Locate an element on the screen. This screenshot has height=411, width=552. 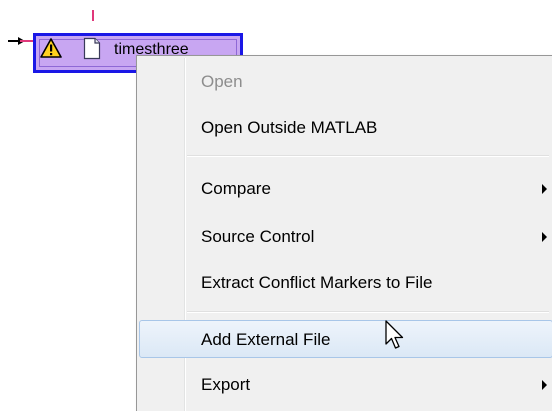
menu-item-export: Export is located at coordinates (345, 385).